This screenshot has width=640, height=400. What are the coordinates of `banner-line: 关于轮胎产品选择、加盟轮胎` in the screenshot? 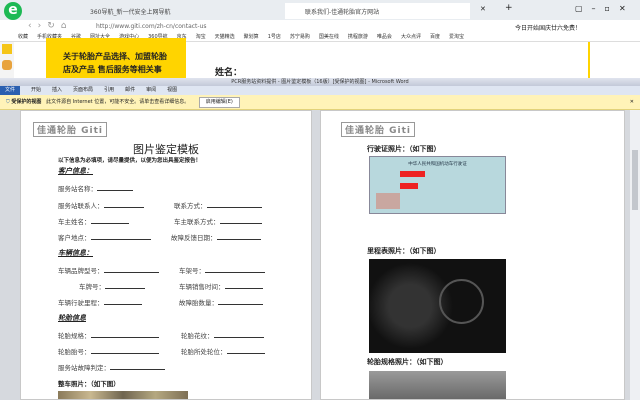 It's located at (115, 56).